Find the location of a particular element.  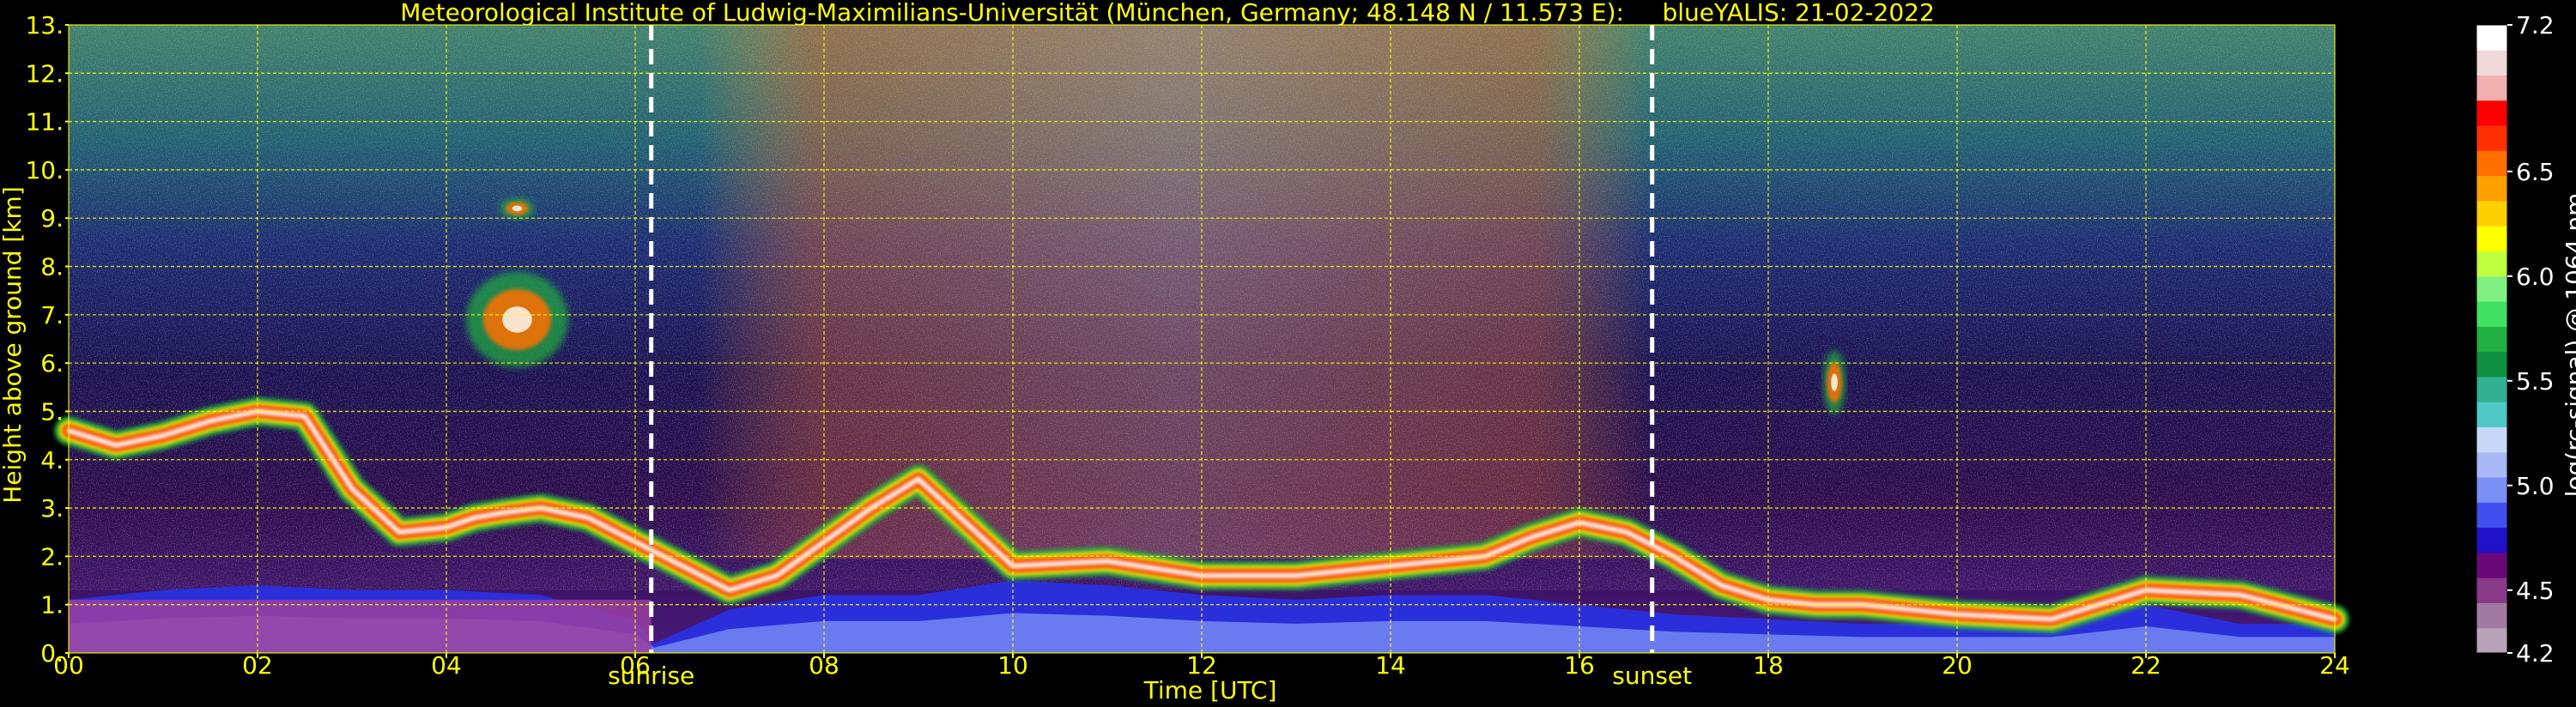

x-tick-label: 08 is located at coordinates (824, 666).